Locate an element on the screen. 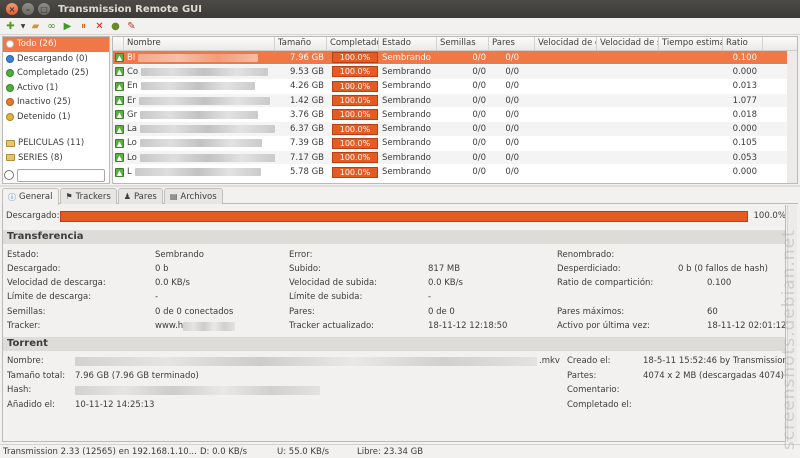 The height and width of the screenshot is (458, 800). torrent-row: ▲ Gr 3.76 GB 100.0% Sembrando 0/0 0/0 0.018 is located at coordinates (455, 115).